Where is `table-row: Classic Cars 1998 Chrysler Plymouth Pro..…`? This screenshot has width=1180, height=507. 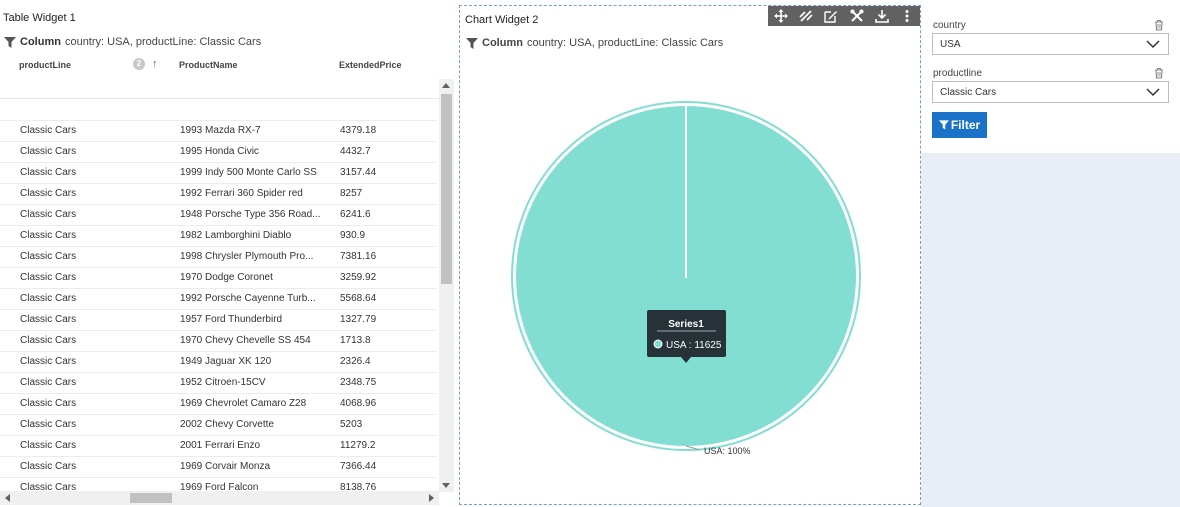 table-row: Classic Cars 1998 Chrysler Plymouth Pro..… is located at coordinates (218, 256).